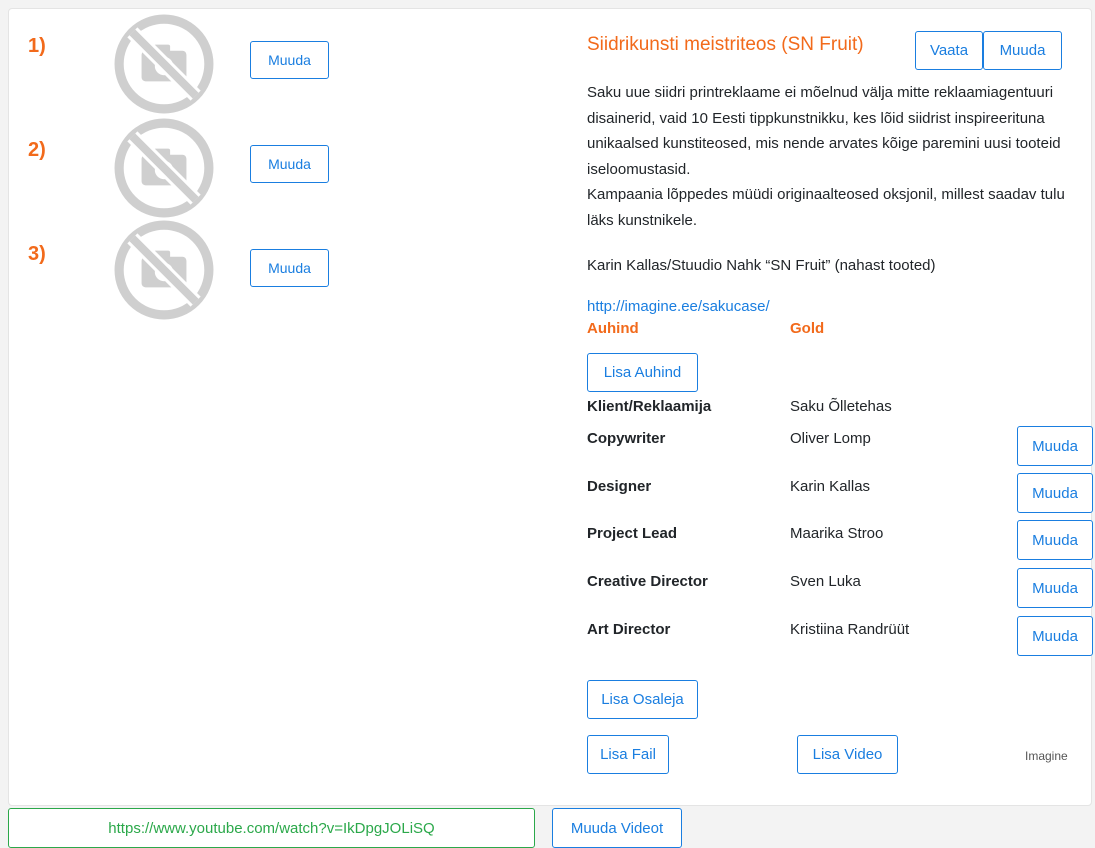 Image resolution: width=1095 pixels, height=848 pixels. Describe the element at coordinates (830, 438) in the screenshot. I see `participant-name: Oliver Lomp` at that location.